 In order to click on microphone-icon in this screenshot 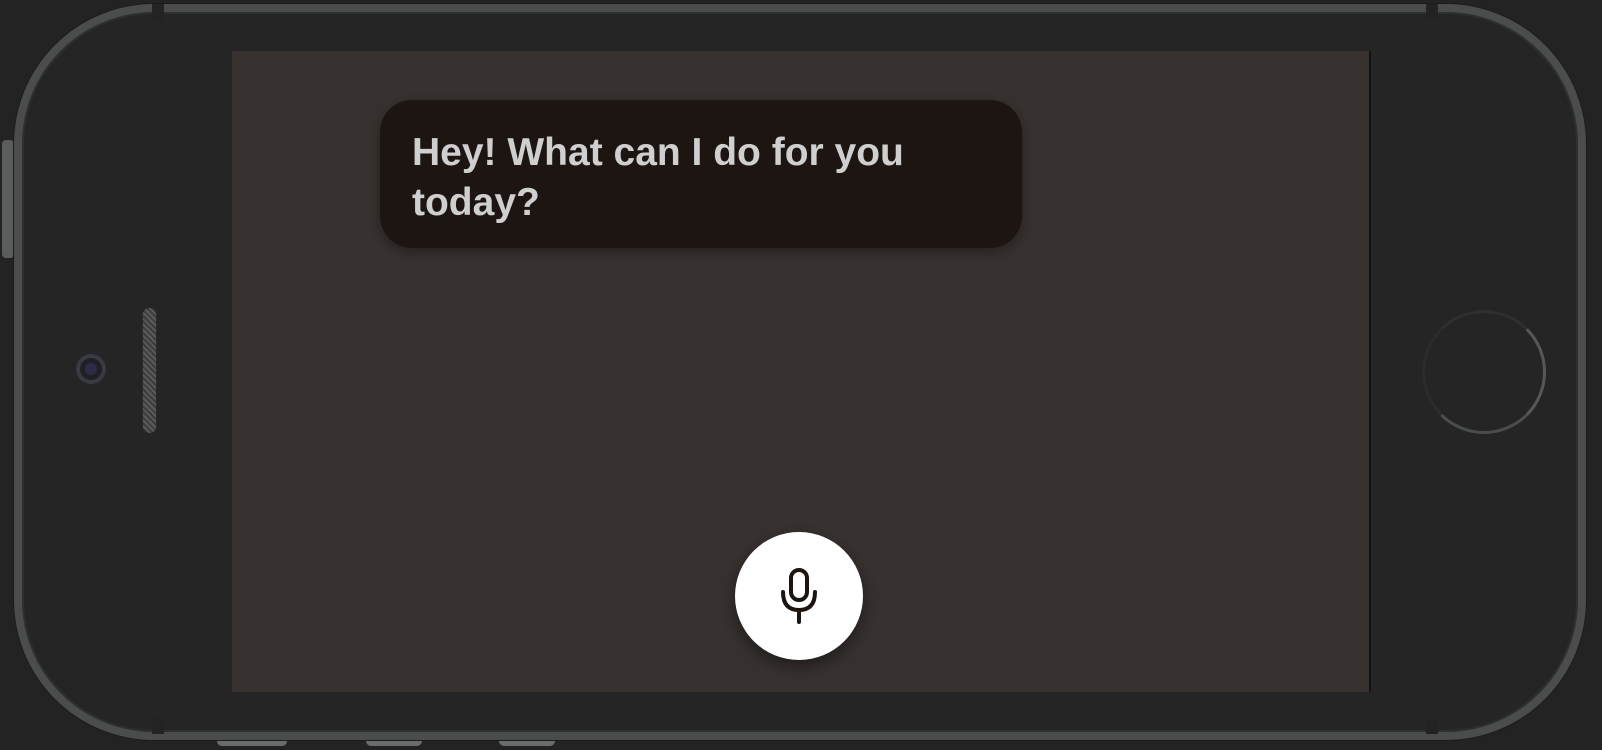, I will do `click(799, 596)`.